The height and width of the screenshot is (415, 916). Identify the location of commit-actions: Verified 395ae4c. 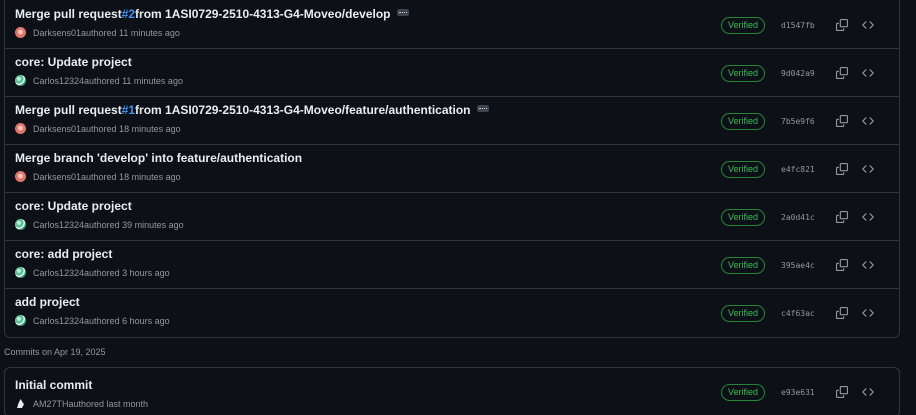
(801, 265).